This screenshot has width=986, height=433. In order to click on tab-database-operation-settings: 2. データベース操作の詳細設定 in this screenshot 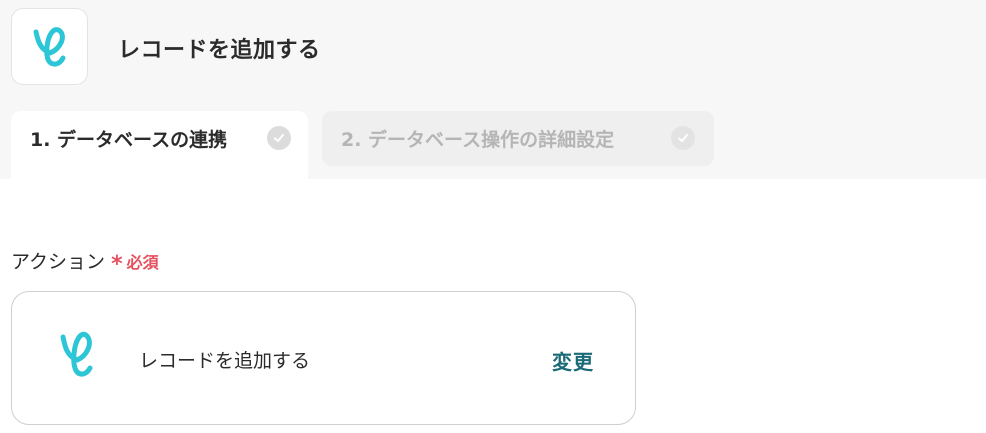, I will do `click(518, 138)`.